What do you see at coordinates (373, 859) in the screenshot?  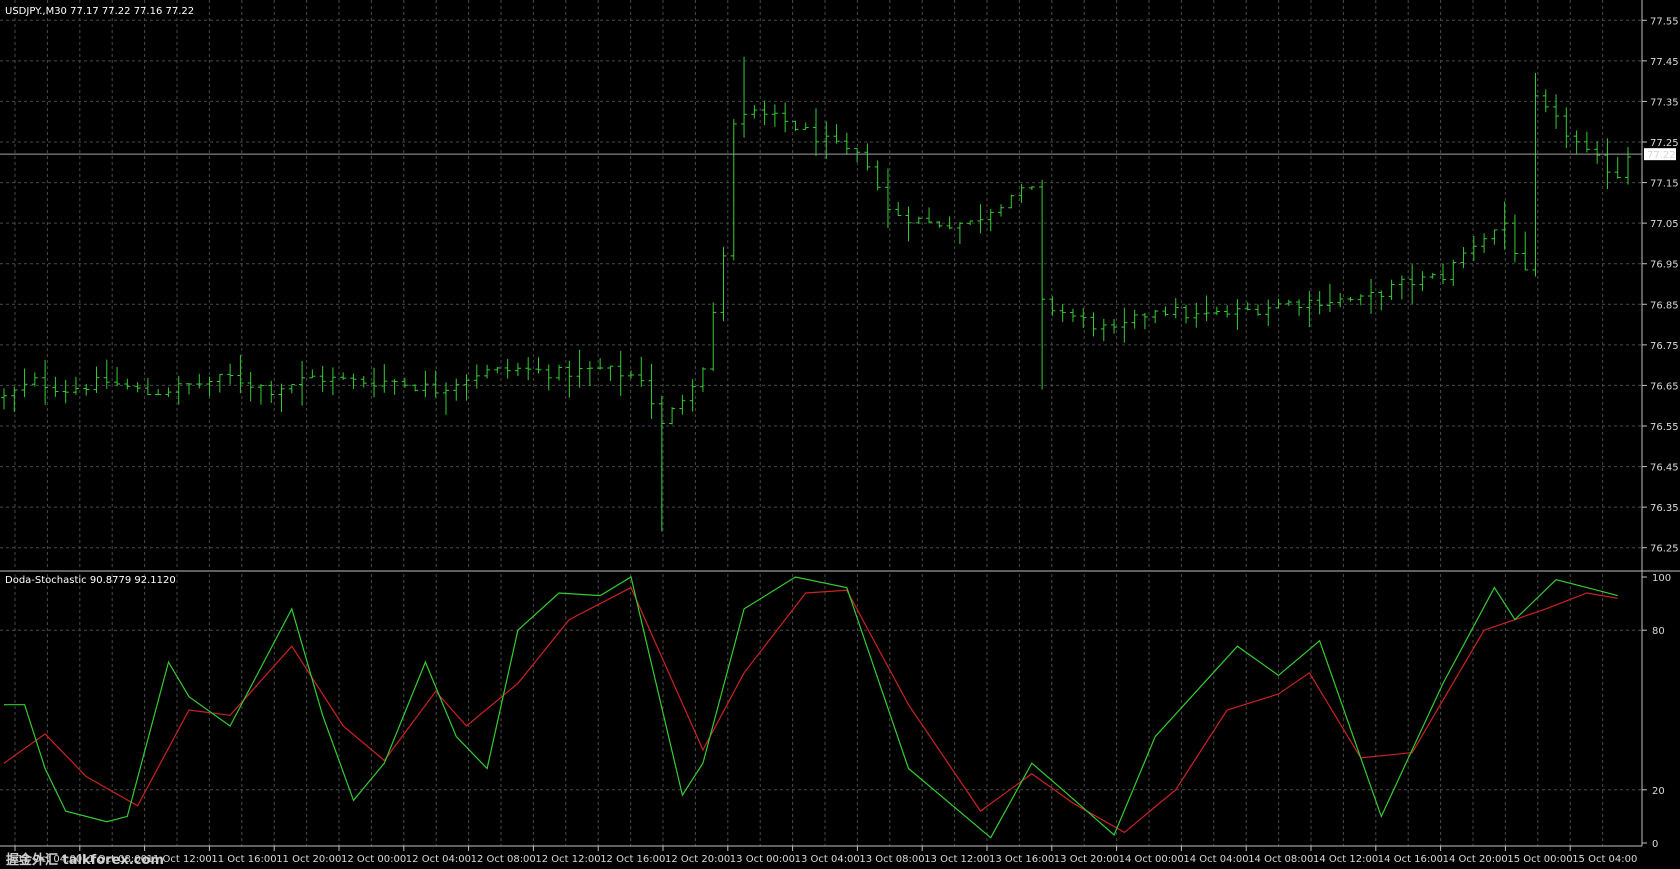 I see `time-label: 12 Oct 00:00` at bounding box center [373, 859].